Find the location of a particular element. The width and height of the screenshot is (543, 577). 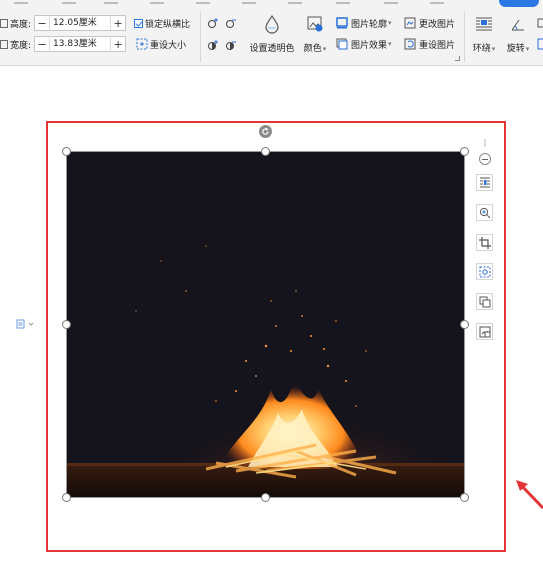

paragraph-layout-icon is located at coordinates (25, 324).